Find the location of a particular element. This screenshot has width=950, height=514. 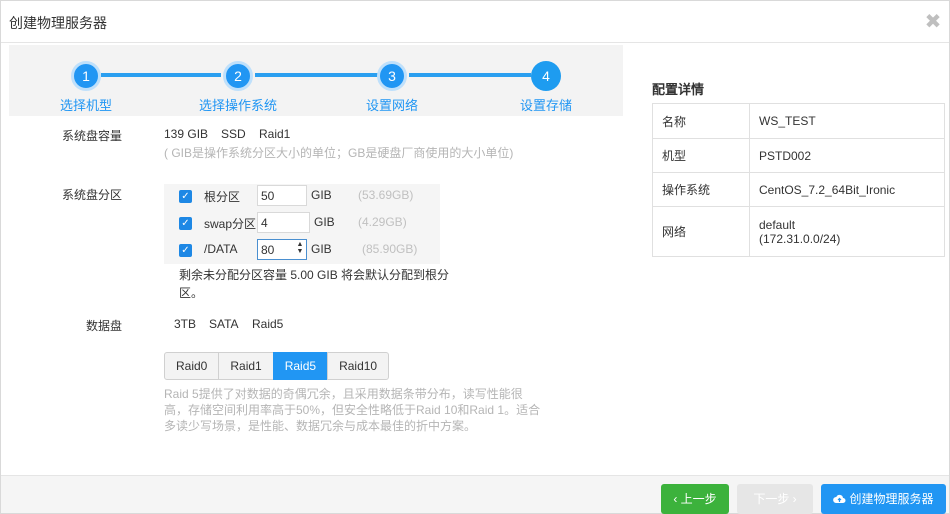

step-3: 3 is located at coordinates (392, 76).